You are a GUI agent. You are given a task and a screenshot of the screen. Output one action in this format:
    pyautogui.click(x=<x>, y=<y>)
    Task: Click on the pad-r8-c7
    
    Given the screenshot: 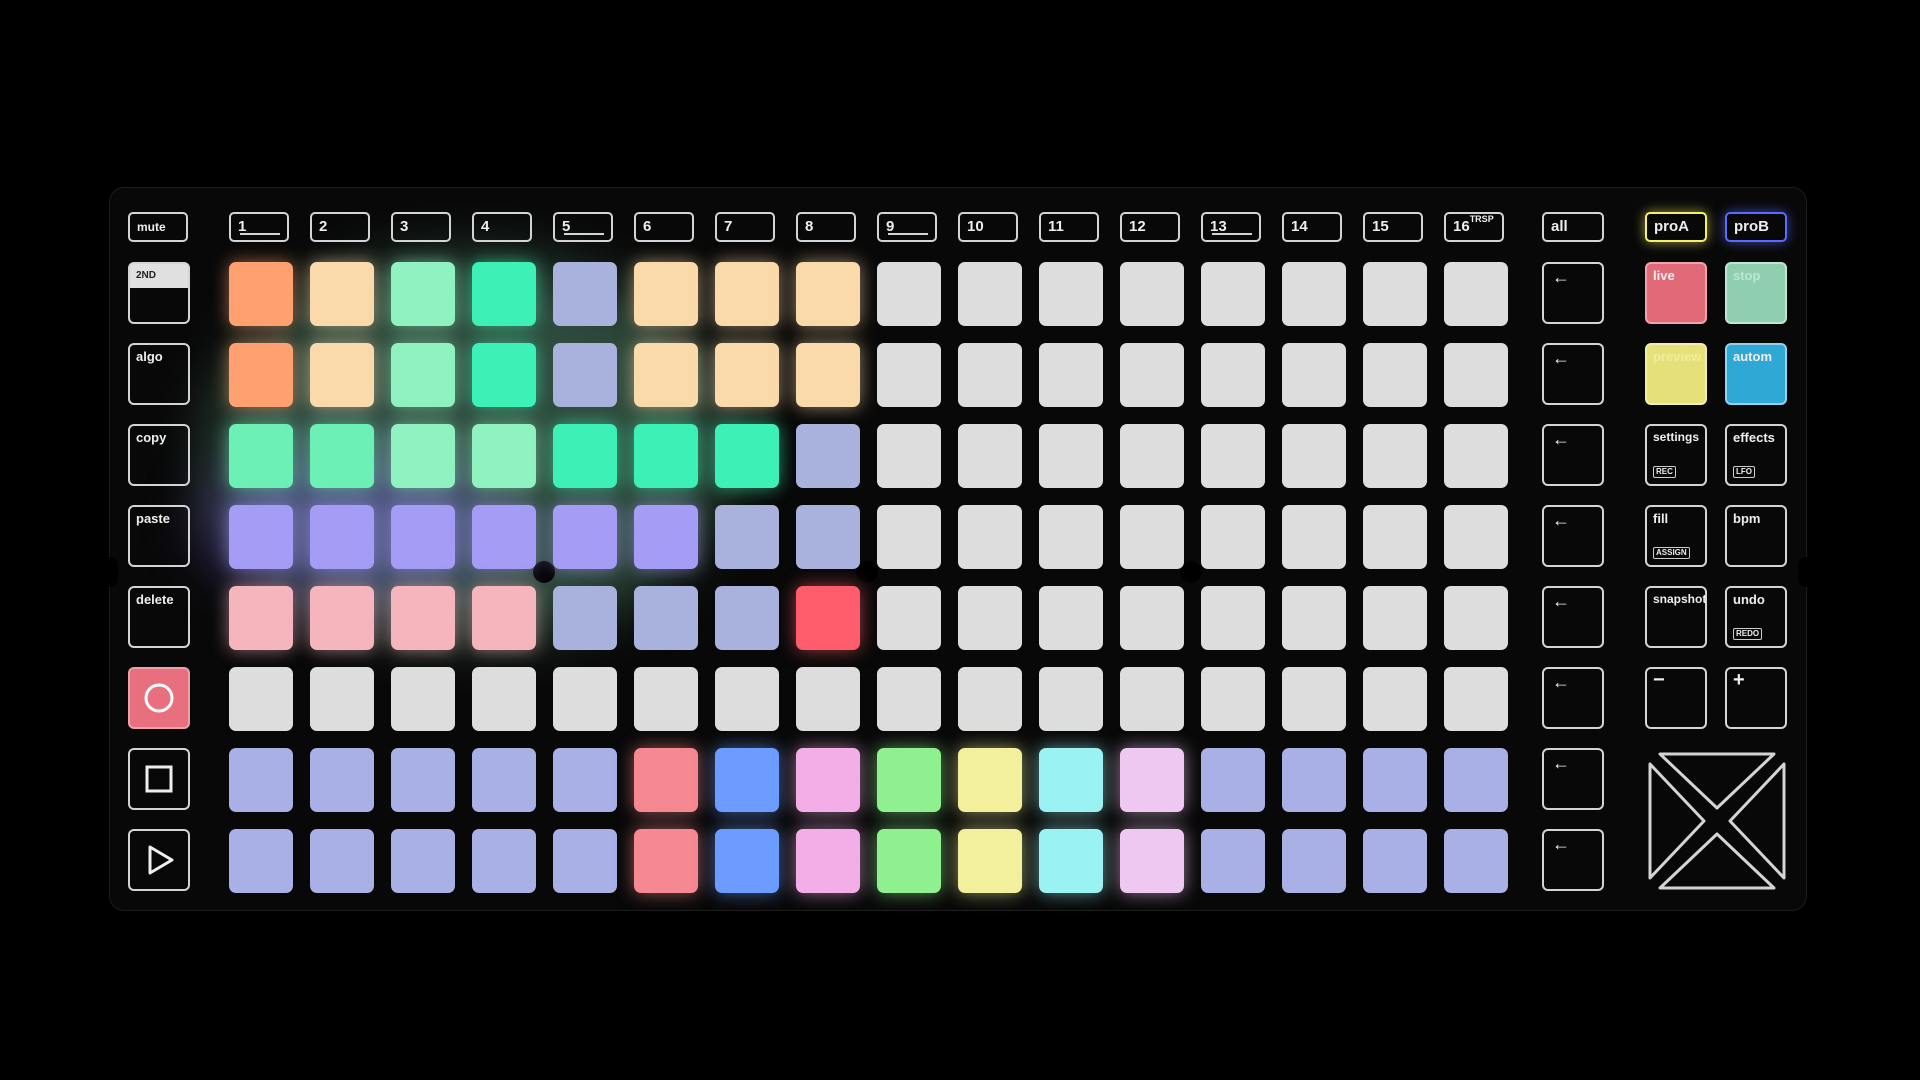 What is the action you would take?
    pyautogui.click(x=747, y=861)
    